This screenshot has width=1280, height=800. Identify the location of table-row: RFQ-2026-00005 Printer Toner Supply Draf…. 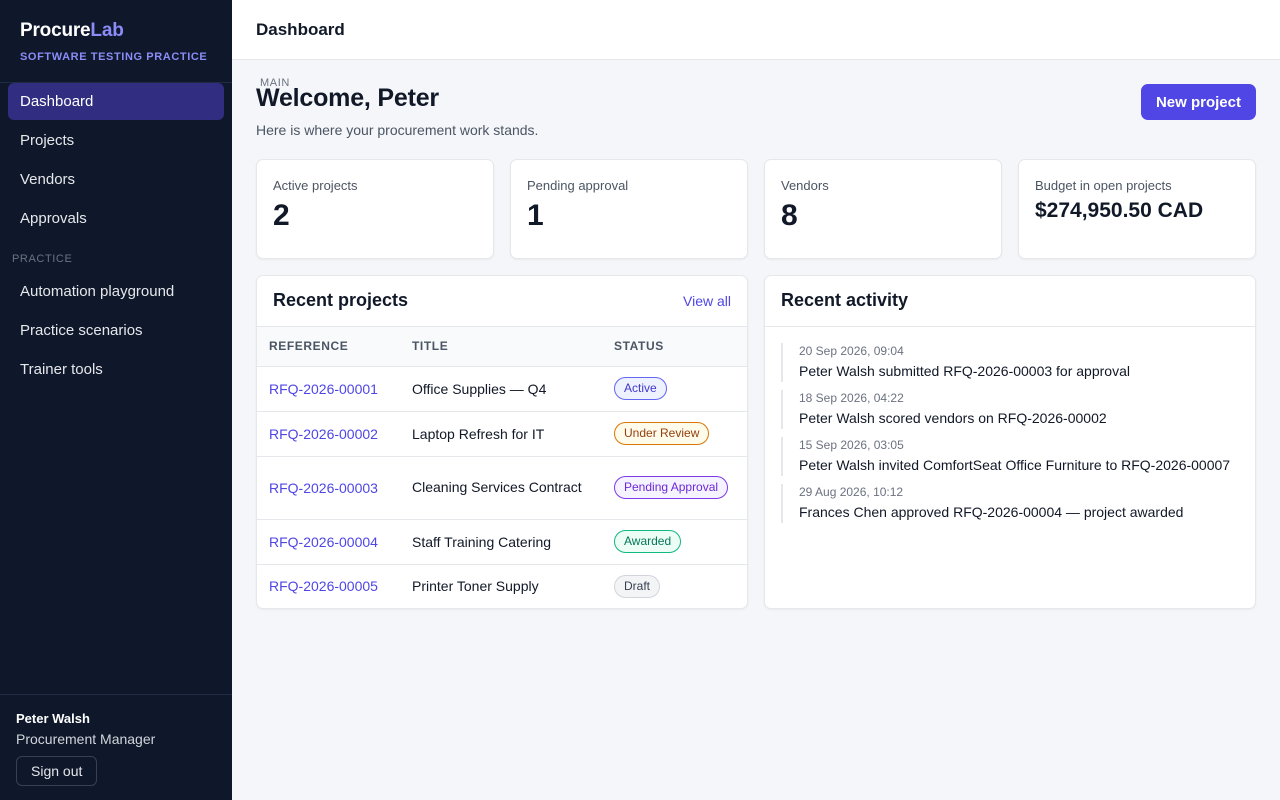
(502, 586).